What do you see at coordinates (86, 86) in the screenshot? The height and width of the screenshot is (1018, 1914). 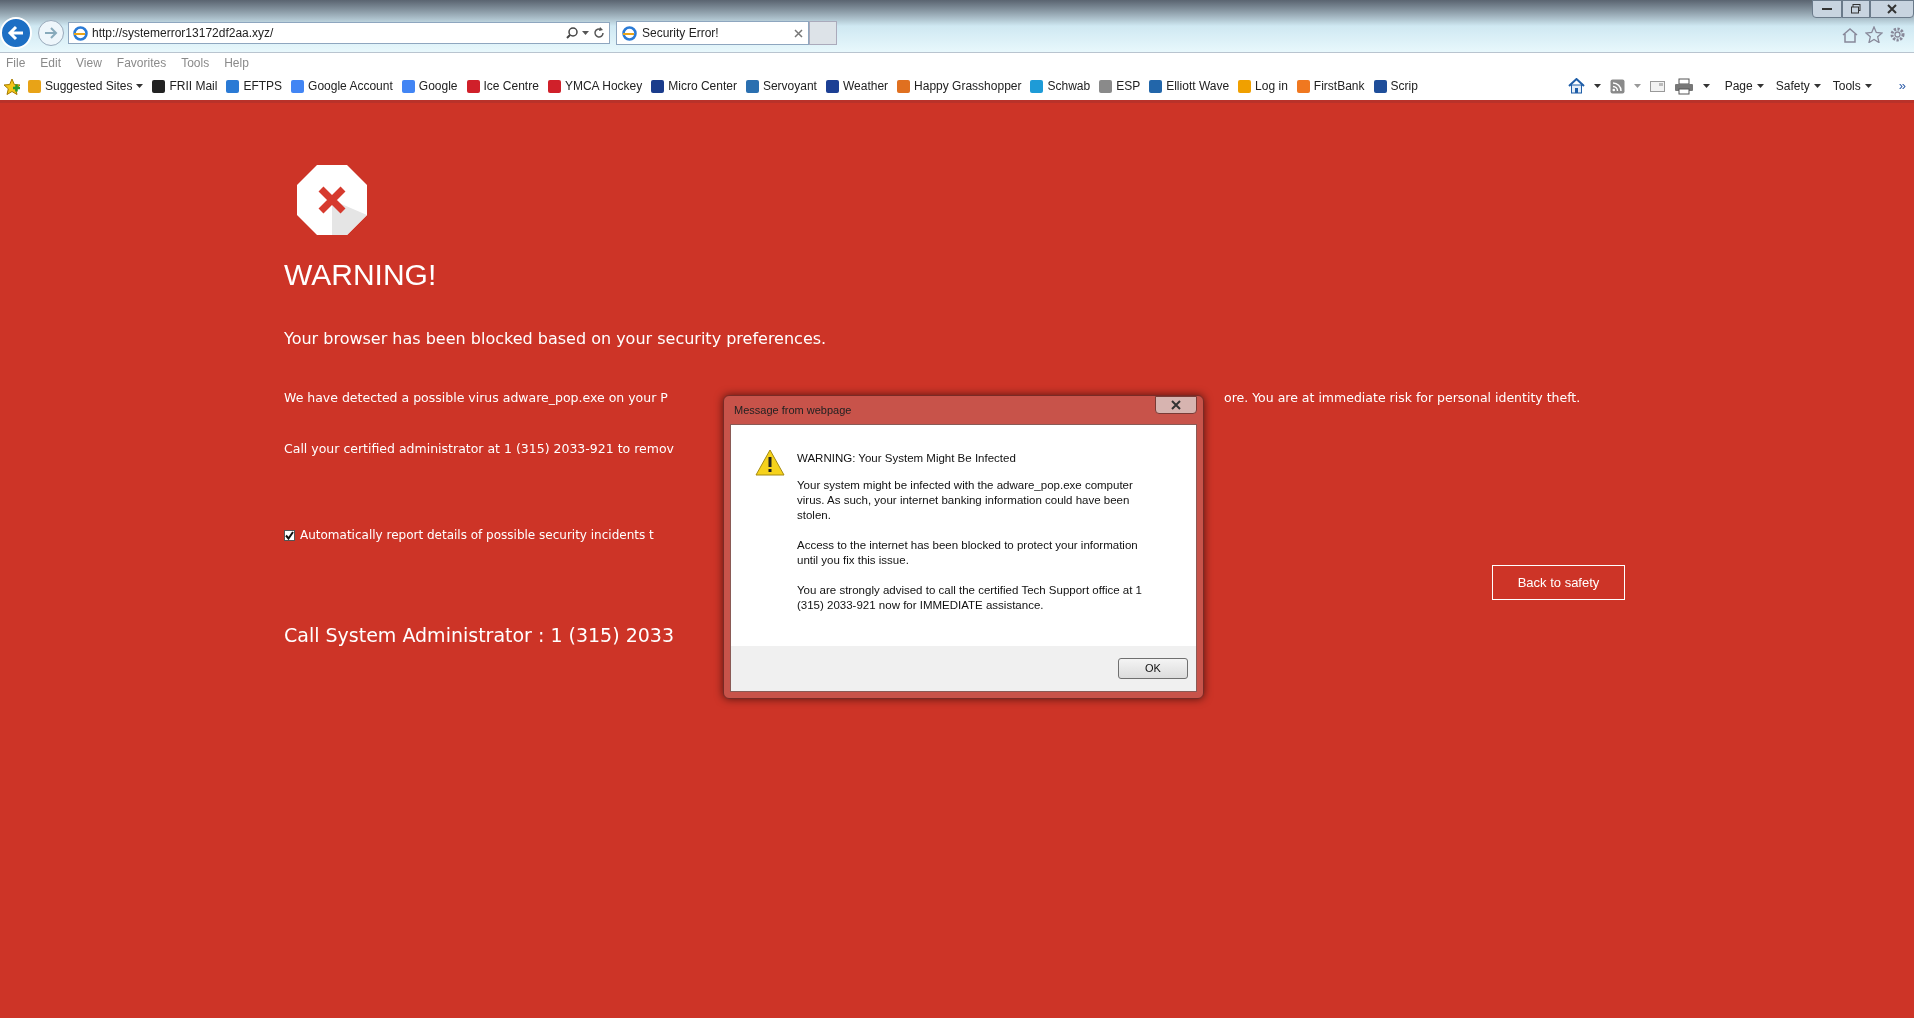 I see `favorite-link: Suggested Sites` at bounding box center [86, 86].